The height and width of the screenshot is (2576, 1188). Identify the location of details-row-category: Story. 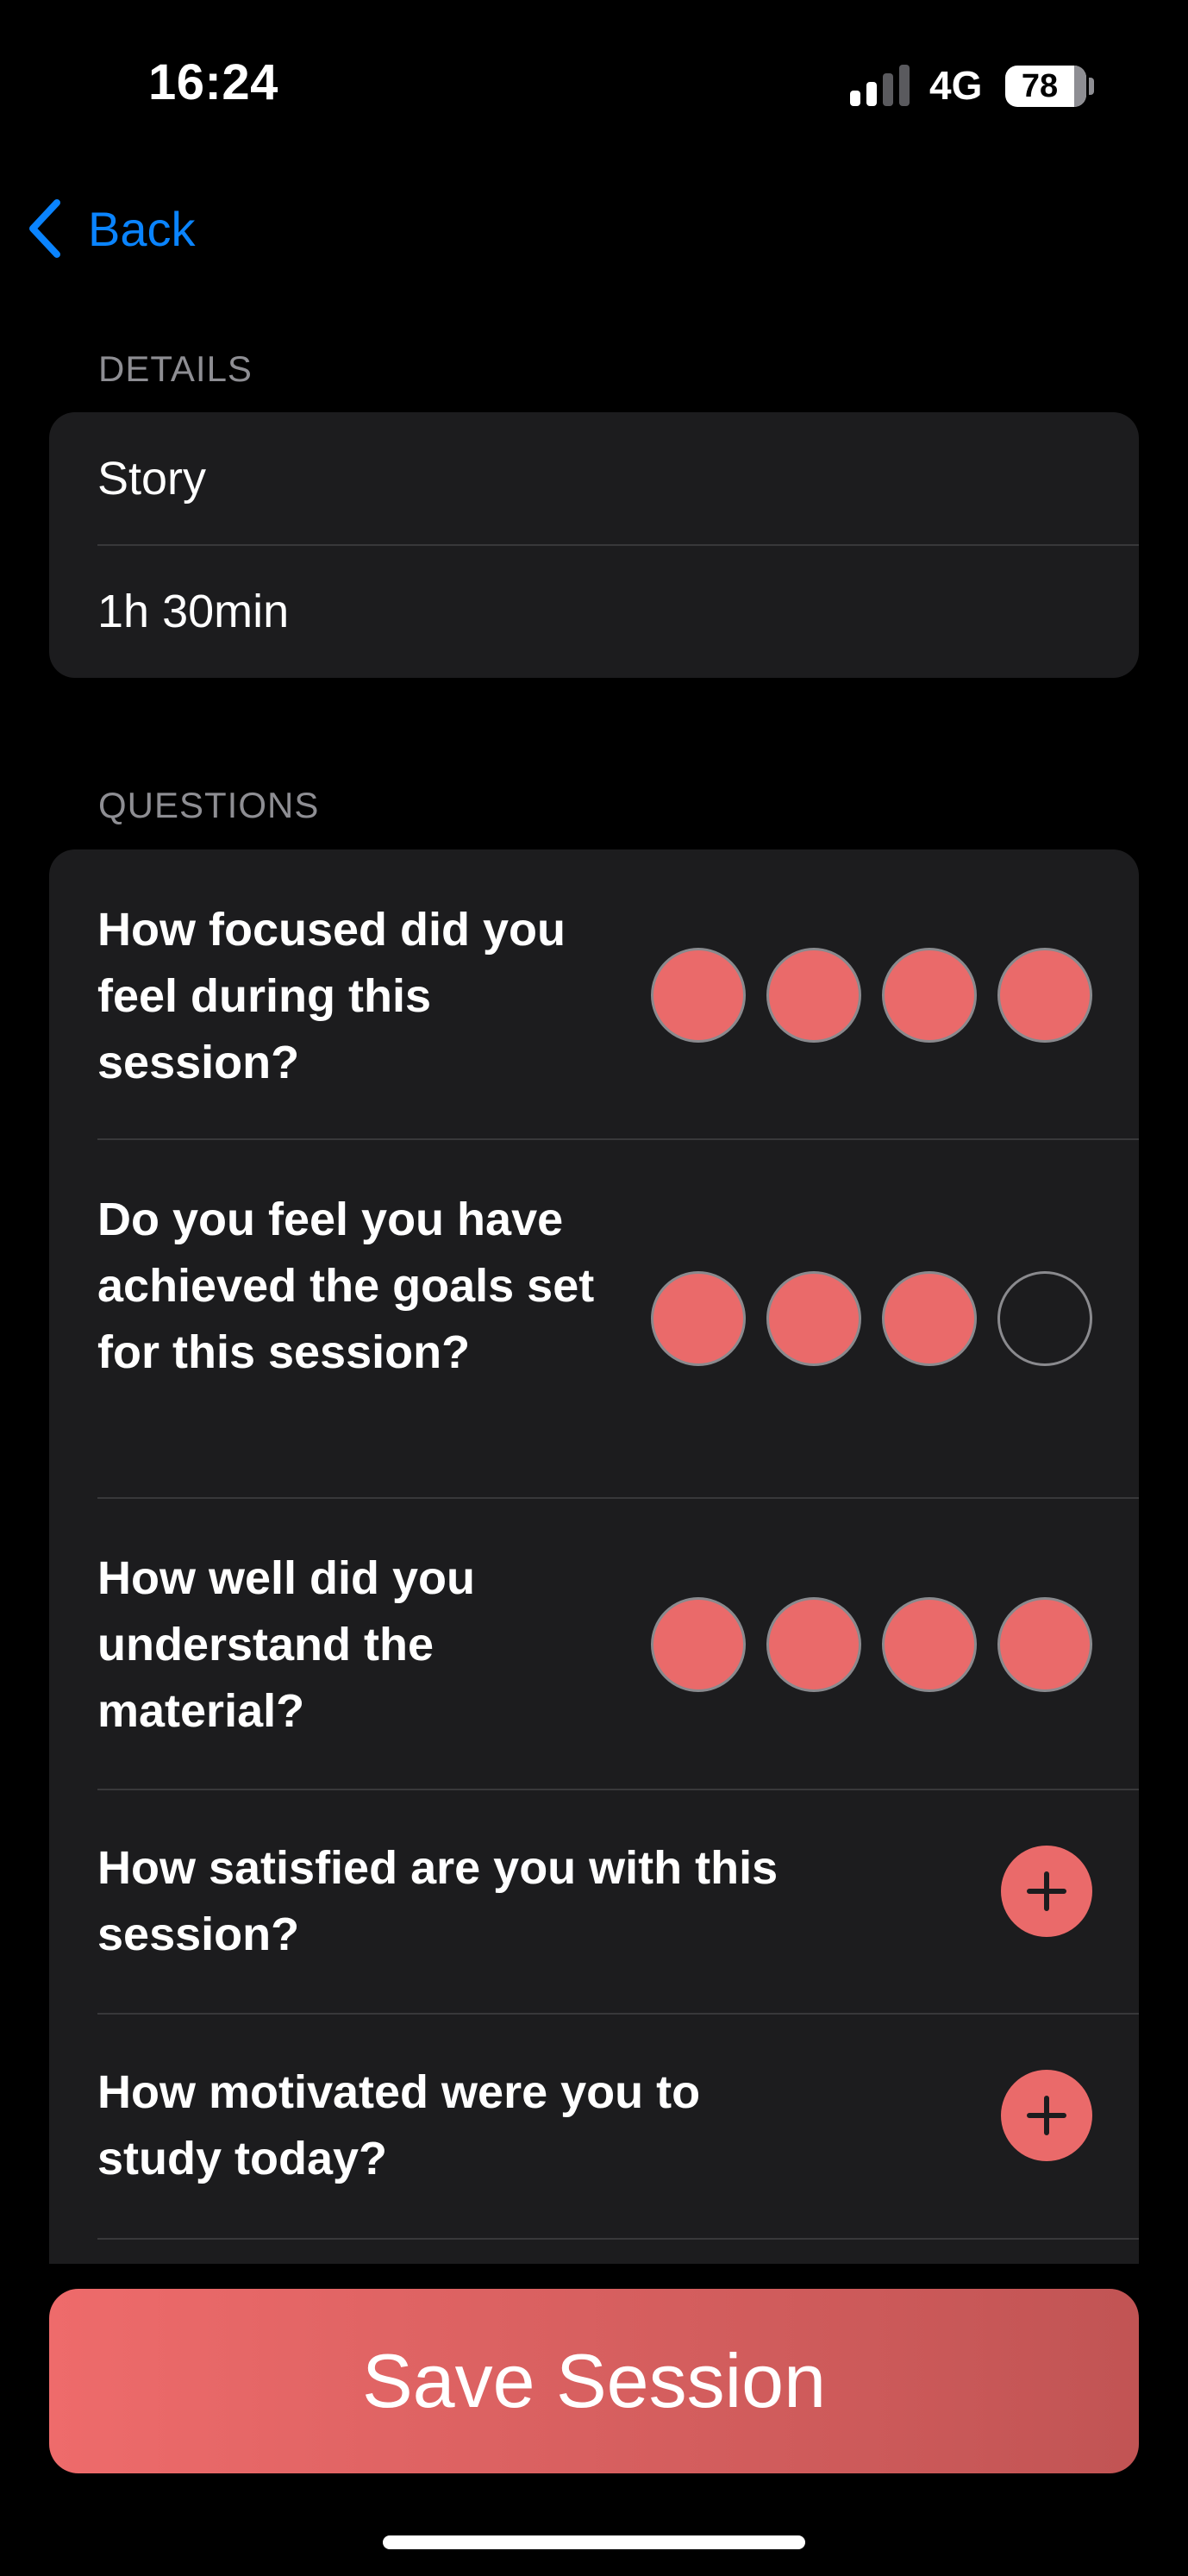
(618, 478).